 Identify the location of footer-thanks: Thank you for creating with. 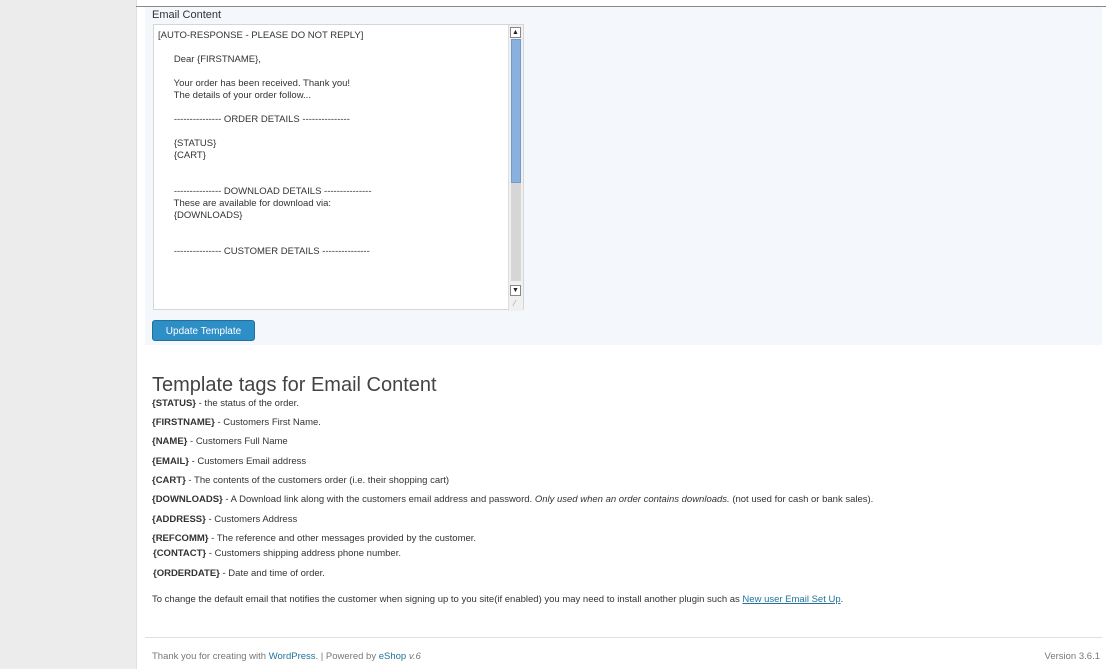
(210, 656).